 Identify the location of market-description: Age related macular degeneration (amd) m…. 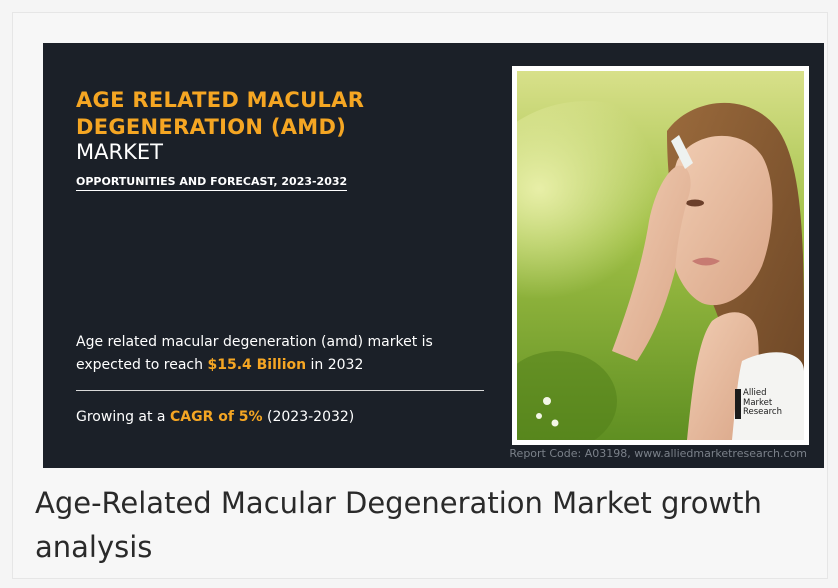
(286, 354).